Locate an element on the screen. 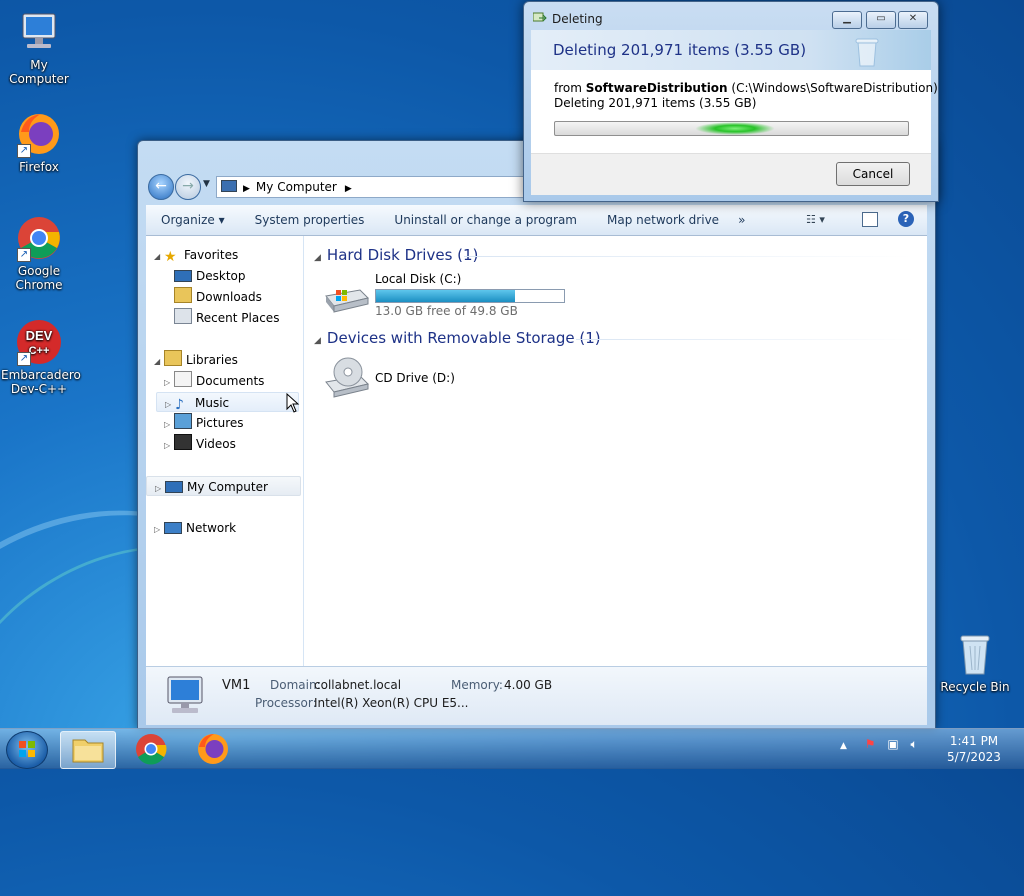 The width and height of the screenshot is (1024, 896). pictures-icon is located at coordinates (183, 421).